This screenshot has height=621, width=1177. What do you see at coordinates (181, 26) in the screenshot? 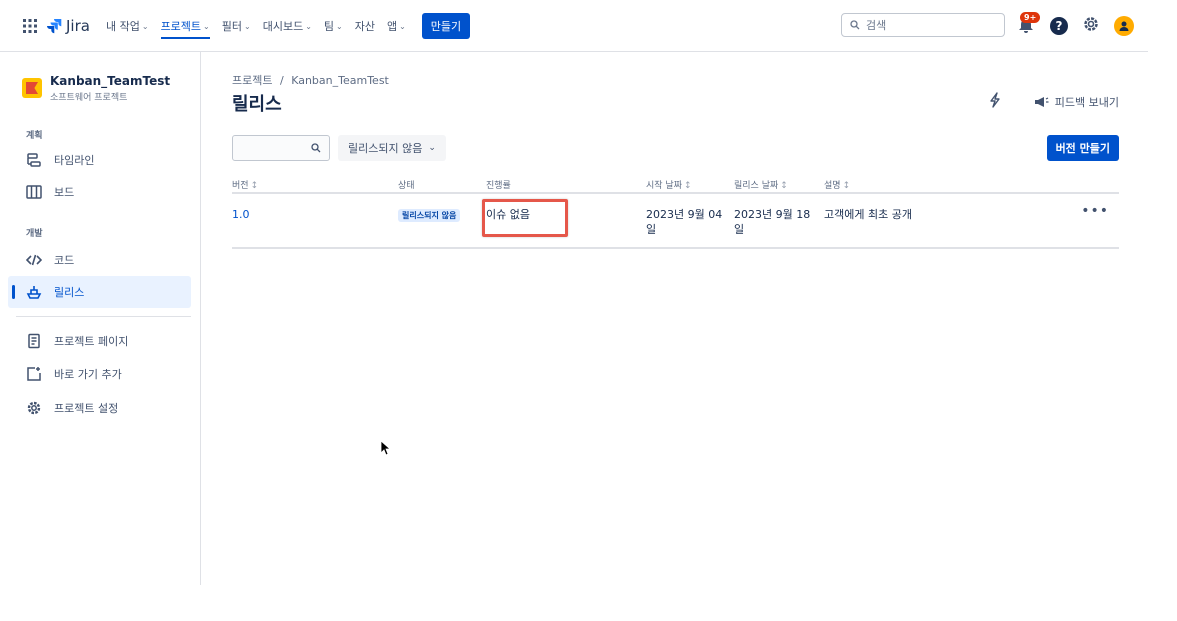
I see `nav-label: 프로젝트` at bounding box center [181, 26].